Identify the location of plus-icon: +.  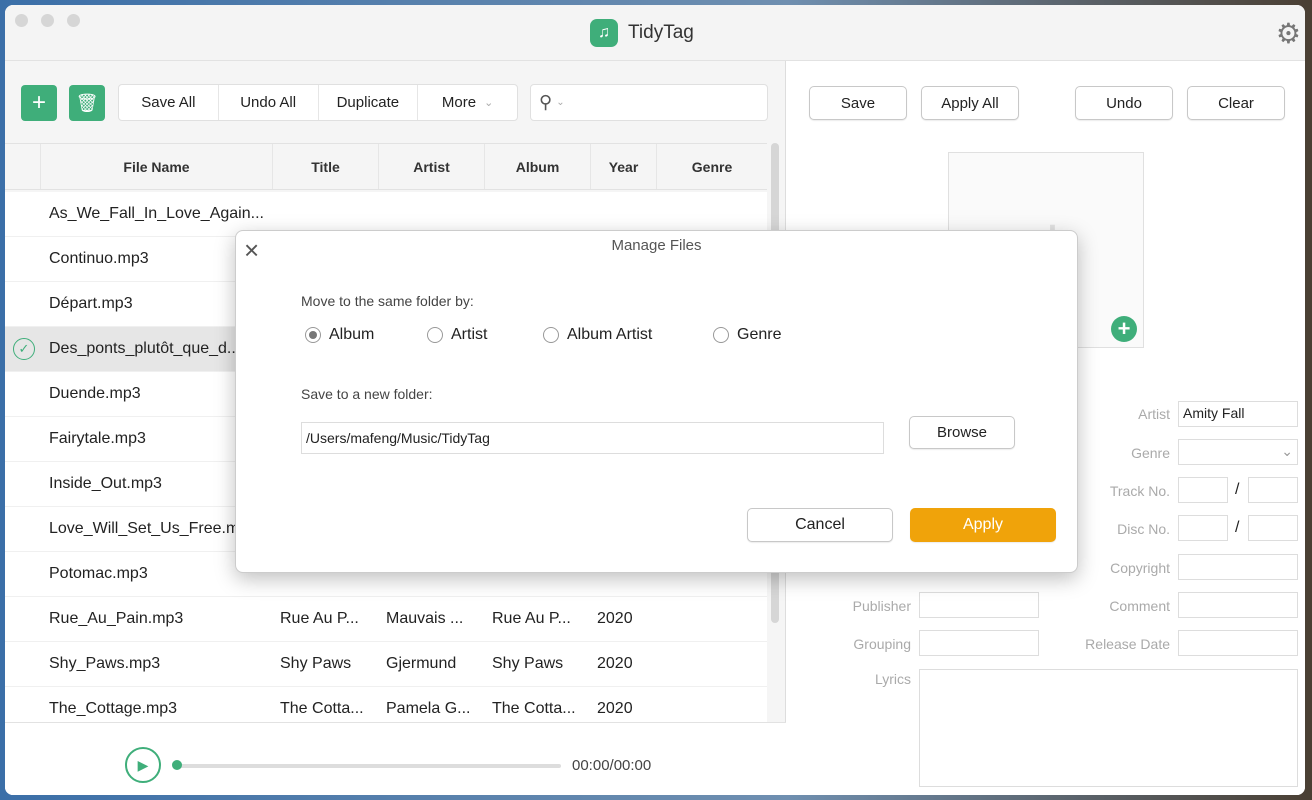
(38, 102).